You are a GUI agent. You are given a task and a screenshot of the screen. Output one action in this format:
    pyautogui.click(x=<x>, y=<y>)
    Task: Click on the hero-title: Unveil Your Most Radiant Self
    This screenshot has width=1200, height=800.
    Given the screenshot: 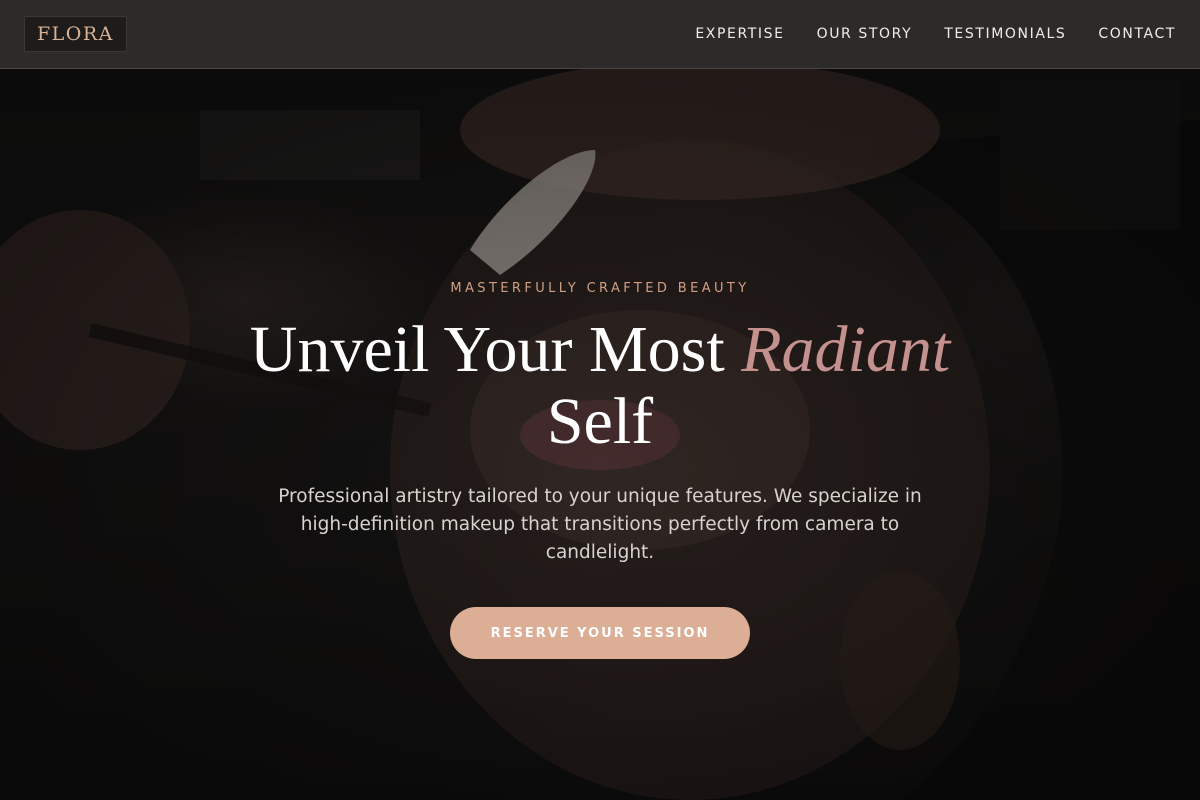 What is the action you would take?
    pyautogui.click(x=600, y=386)
    